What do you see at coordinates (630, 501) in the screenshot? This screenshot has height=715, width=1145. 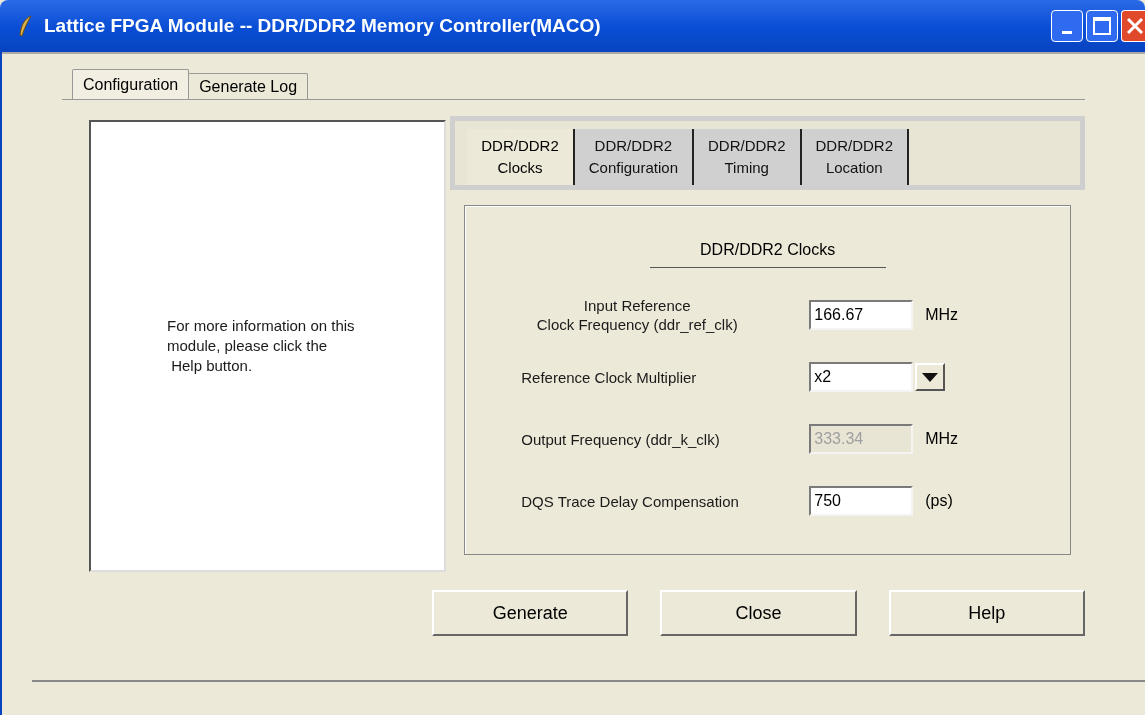 I see `field-label: DQS Trace Delay Compensation` at bounding box center [630, 501].